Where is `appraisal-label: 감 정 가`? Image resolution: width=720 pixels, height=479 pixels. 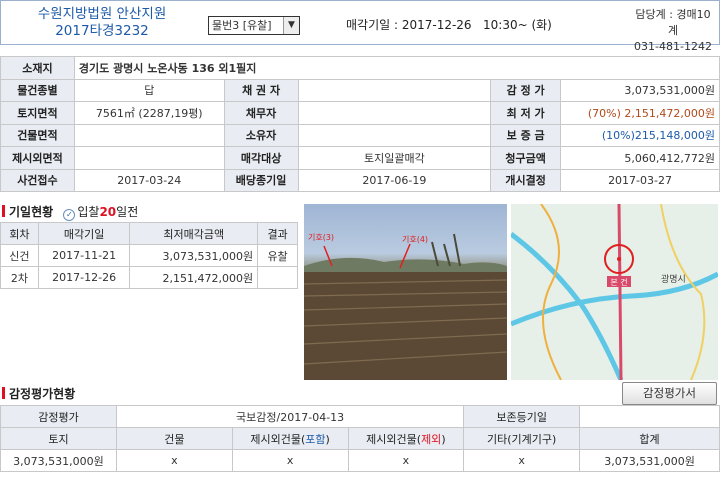 appraisal-label: 감 정 가 is located at coordinates (526, 90).